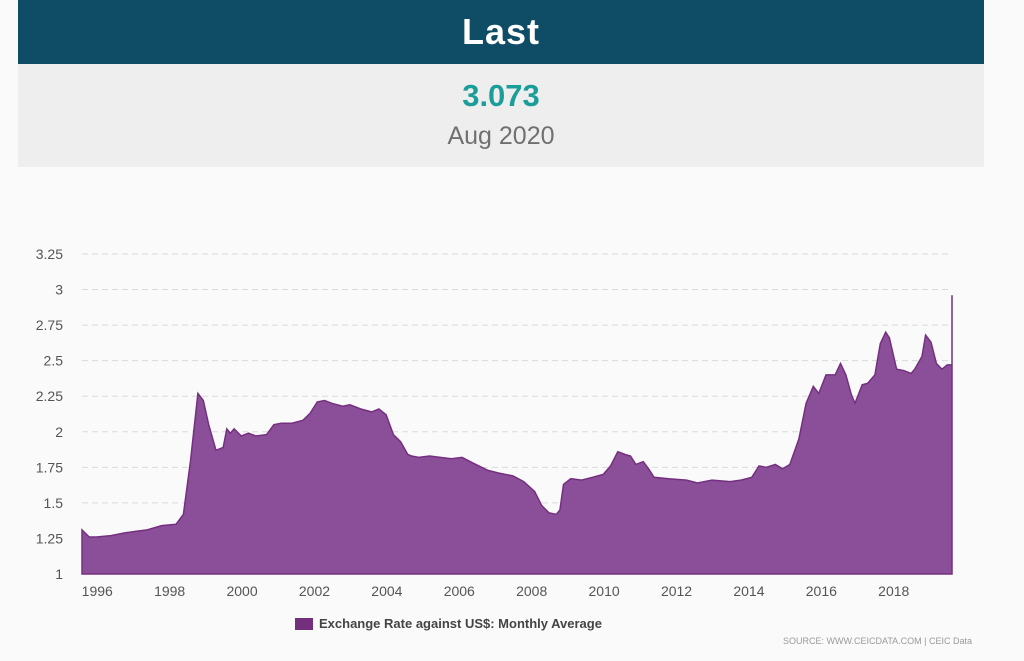 The image size is (1024, 661). What do you see at coordinates (59, 574) in the screenshot?
I see `y-tick-label: 1` at bounding box center [59, 574].